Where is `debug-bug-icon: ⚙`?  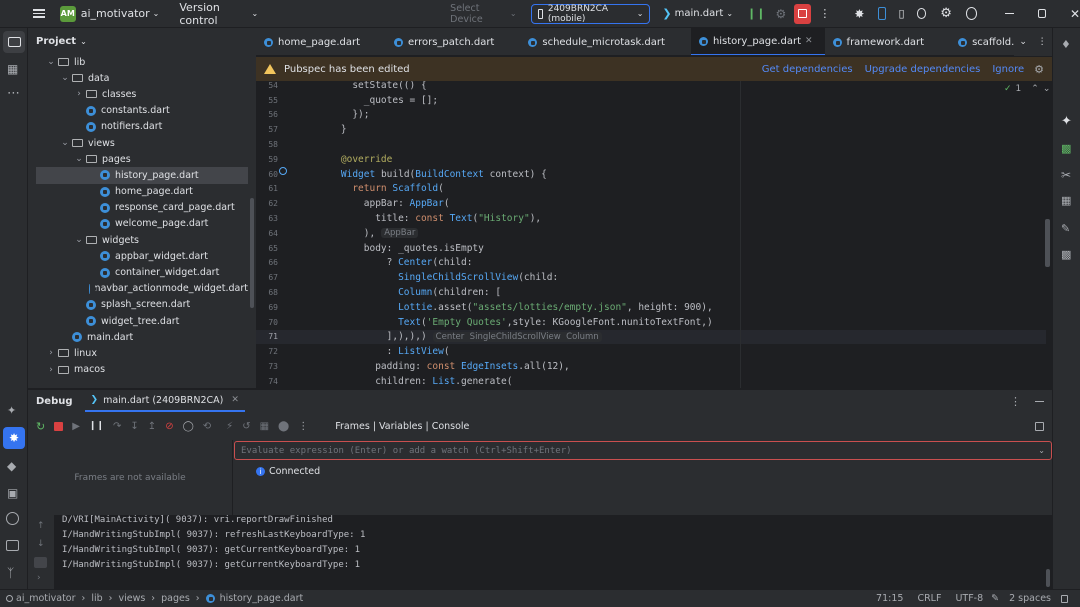 debug-bug-icon: ⚙ is located at coordinates (780, 14).